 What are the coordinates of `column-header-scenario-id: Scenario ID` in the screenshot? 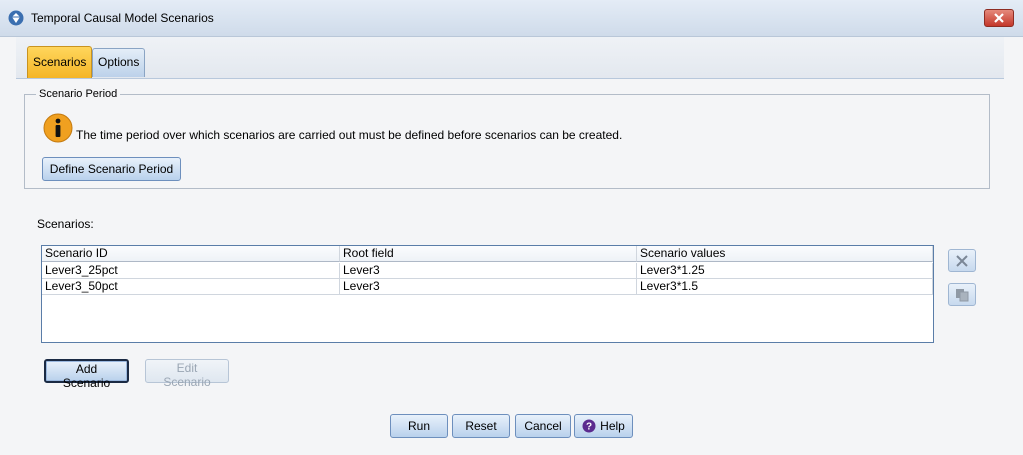 It's located at (191, 254).